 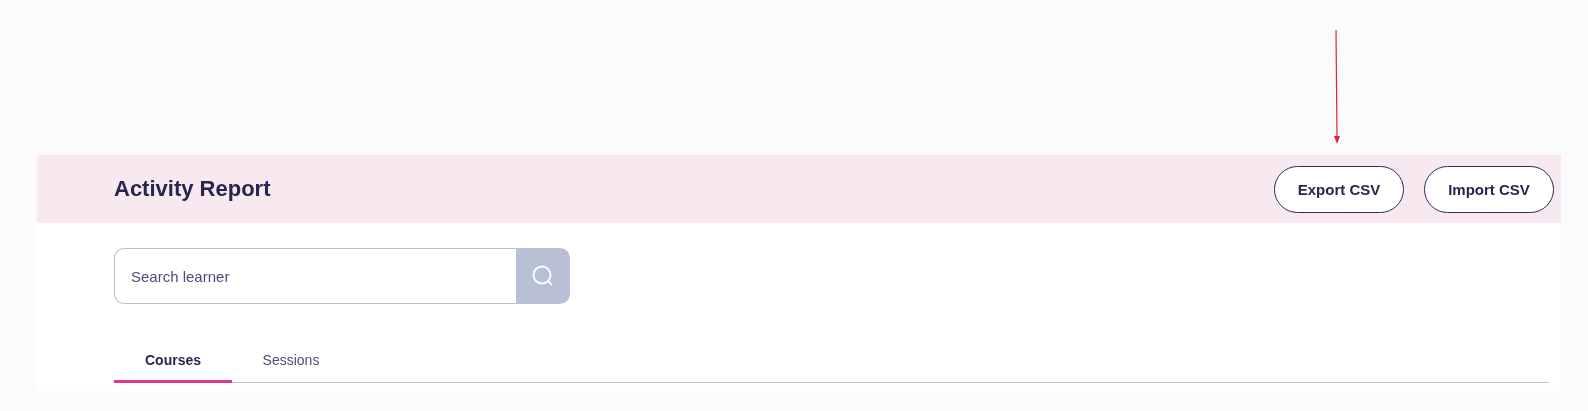 I want to click on search-field: Search learner, so click(x=315, y=276).